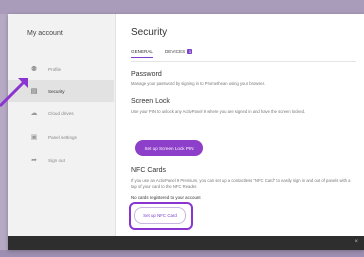 The height and width of the screenshot is (257, 364). I want to click on tab-general: GENERAL, so click(142, 53).